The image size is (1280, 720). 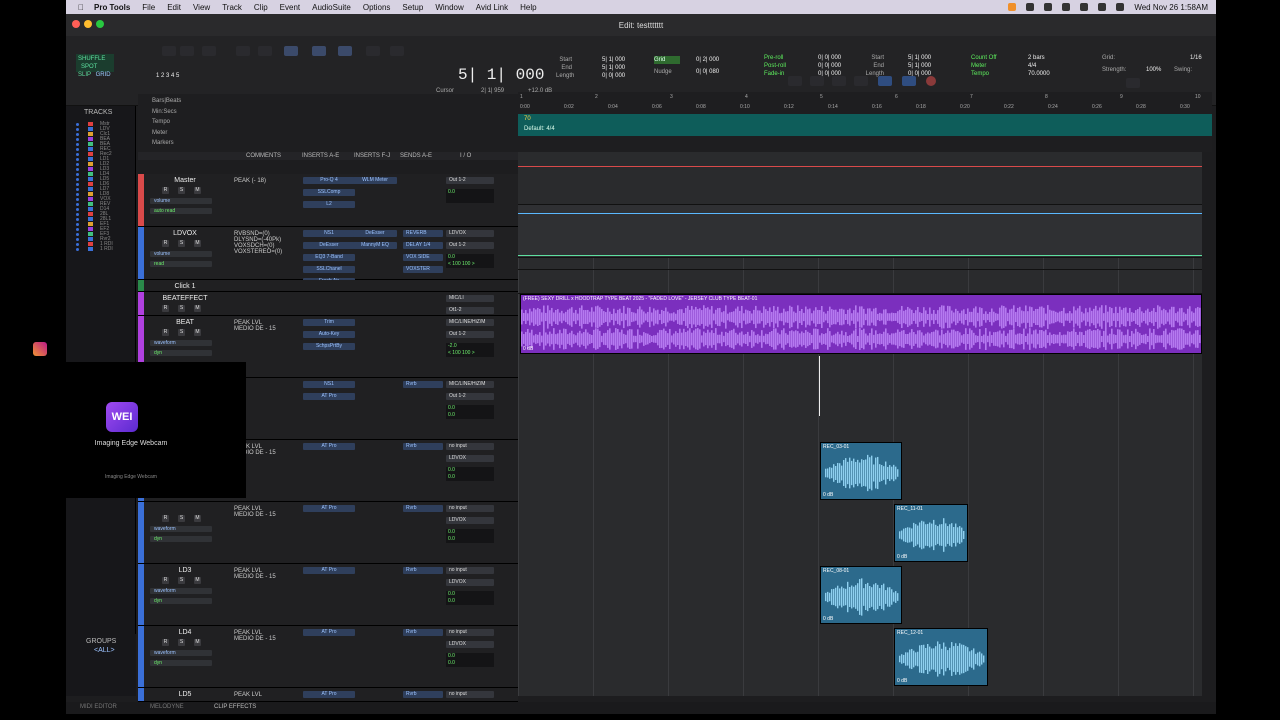 I want to click on insert-slot: Pro-Q 4, so click(x=329, y=180).